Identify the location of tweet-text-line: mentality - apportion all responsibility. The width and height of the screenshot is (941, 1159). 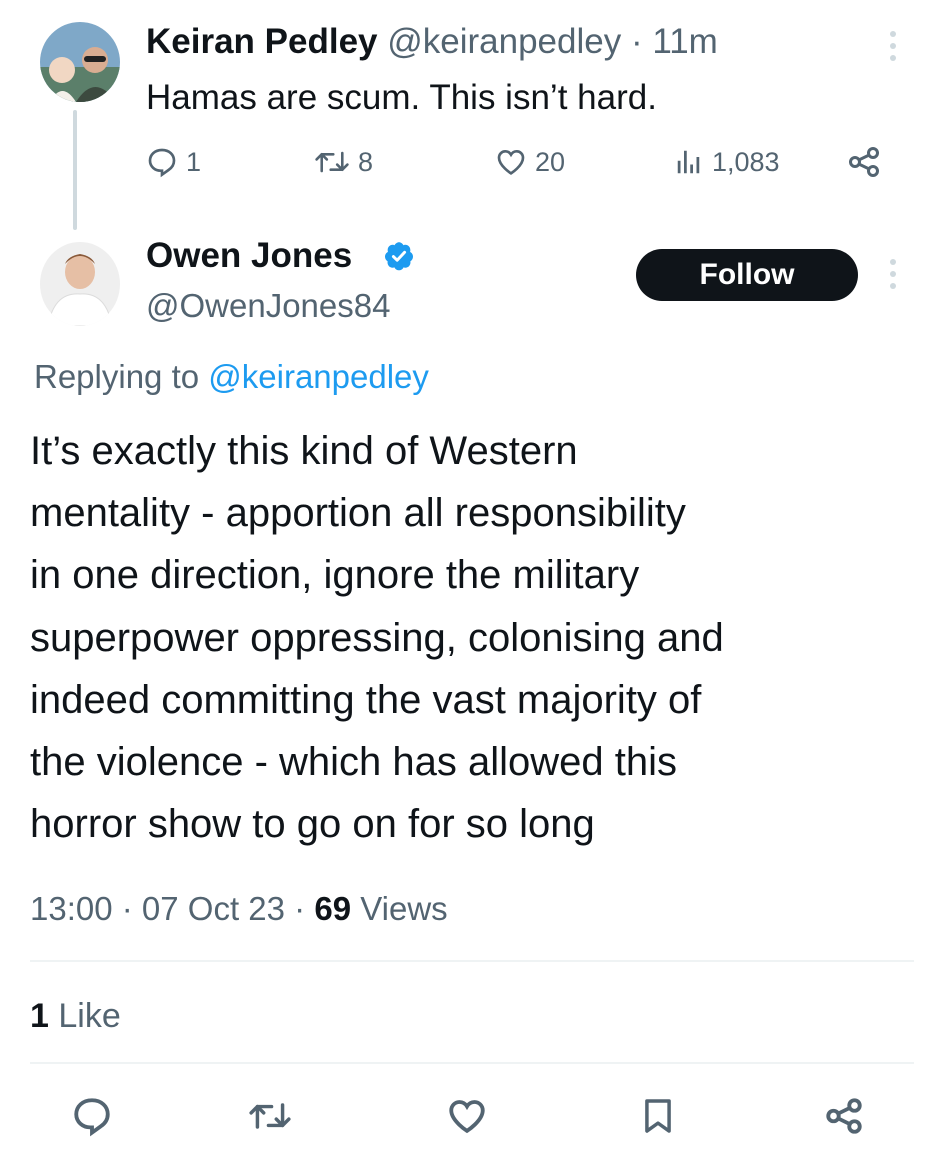
(358, 513).